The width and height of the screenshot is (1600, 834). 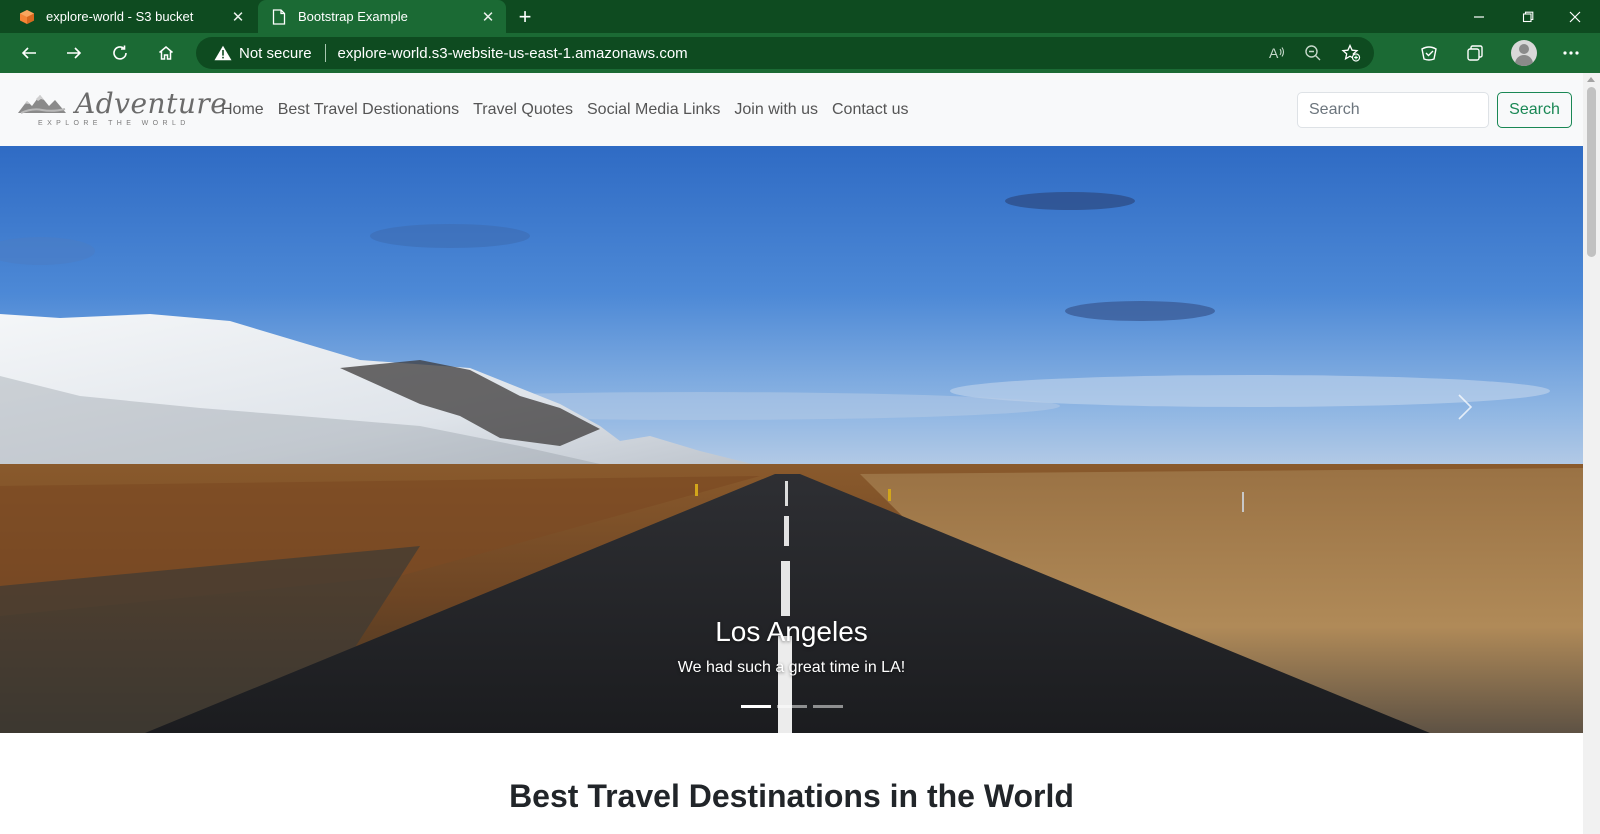 What do you see at coordinates (279, 17) in the screenshot?
I see `page-icon` at bounding box center [279, 17].